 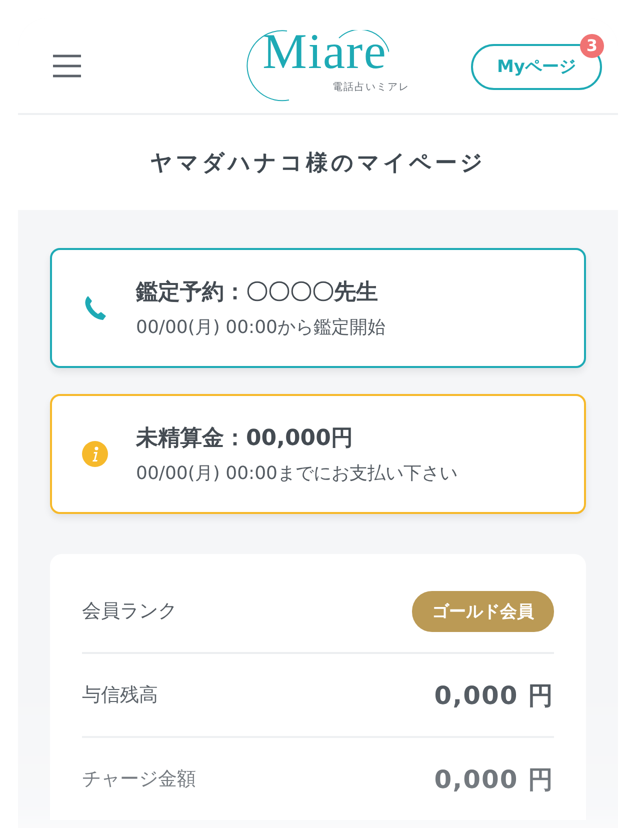 I want to click on logo-tagline: 電話占いミアレ, so click(x=371, y=87).